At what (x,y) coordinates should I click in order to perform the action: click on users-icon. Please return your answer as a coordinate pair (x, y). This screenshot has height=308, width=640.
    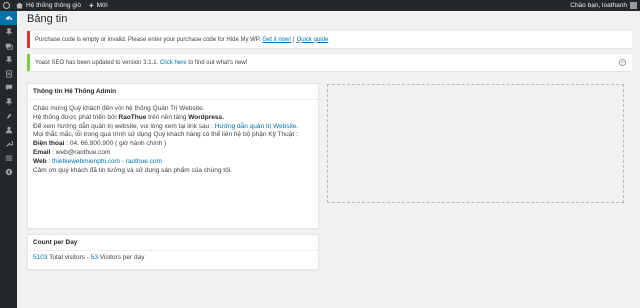
    Looking at the image, I should click on (8, 130).